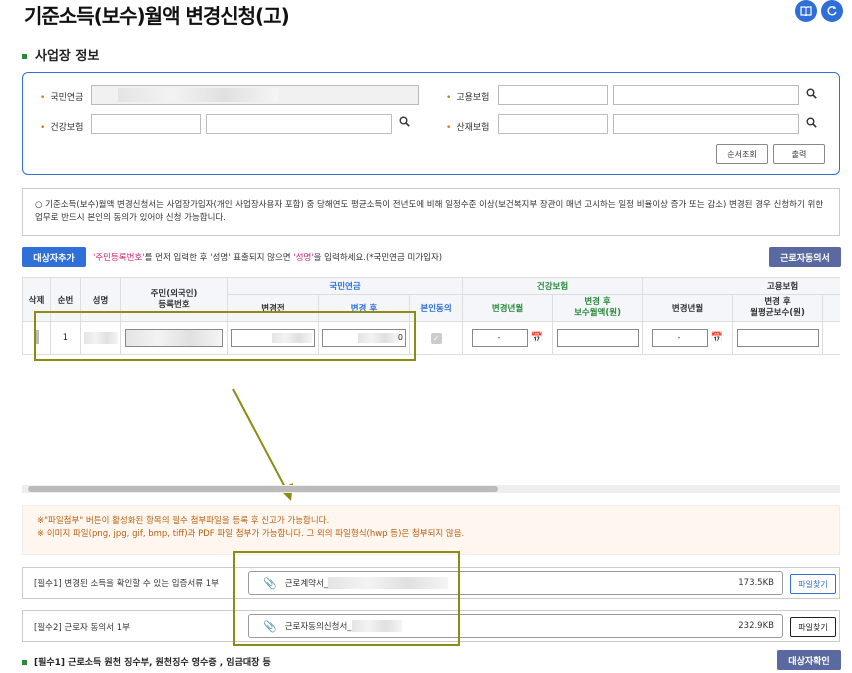 Image resolution: width=852 pixels, height=673 pixels. What do you see at coordinates (717, 338) in the screenshot?
I see `emp-calendar-icon: 📅` at bounding box center [717, 338].